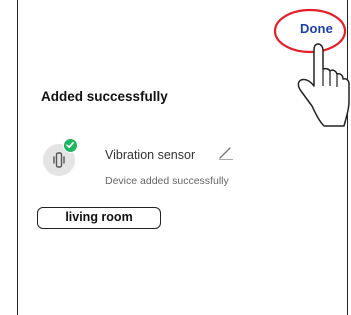  I want to click on edit-pencil-icon, so click(226, 153).